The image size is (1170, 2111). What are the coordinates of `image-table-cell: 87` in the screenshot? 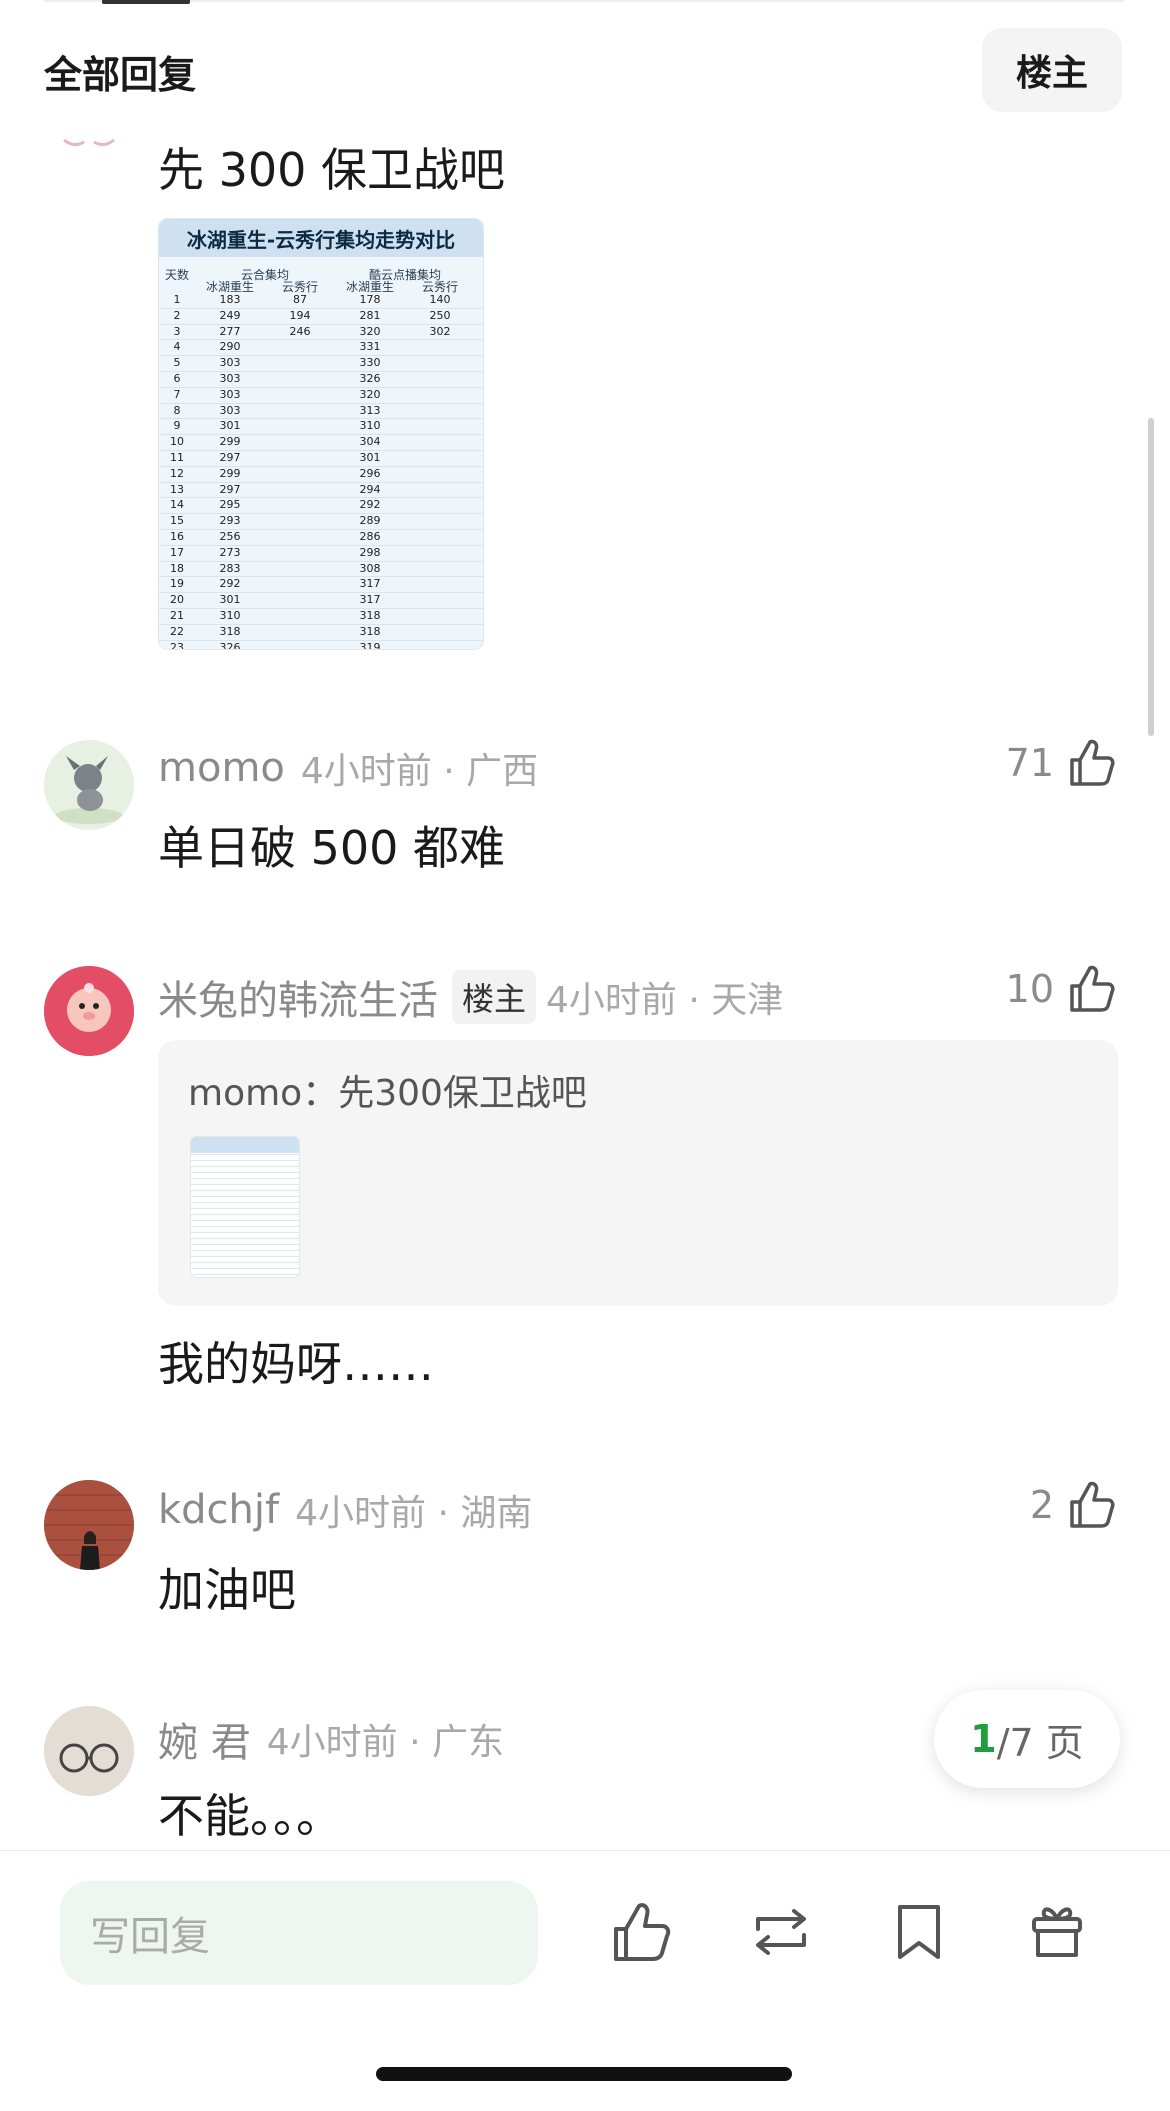 It's located at (300, 299).